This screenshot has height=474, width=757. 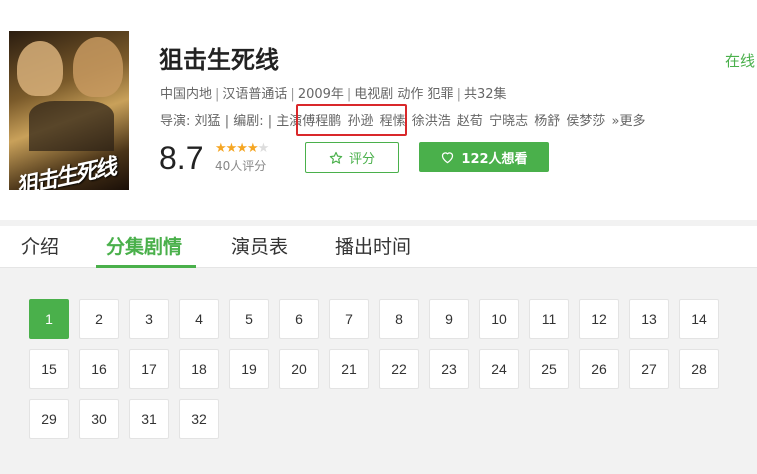 I want to click on star-empty-icon: ★, so click(x=263, y=148).